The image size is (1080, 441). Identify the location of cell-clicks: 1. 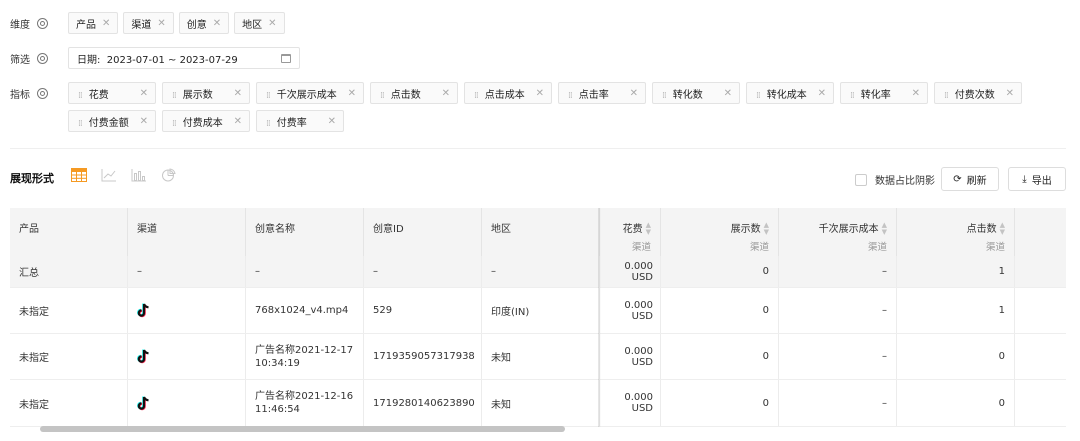
(956, 271).